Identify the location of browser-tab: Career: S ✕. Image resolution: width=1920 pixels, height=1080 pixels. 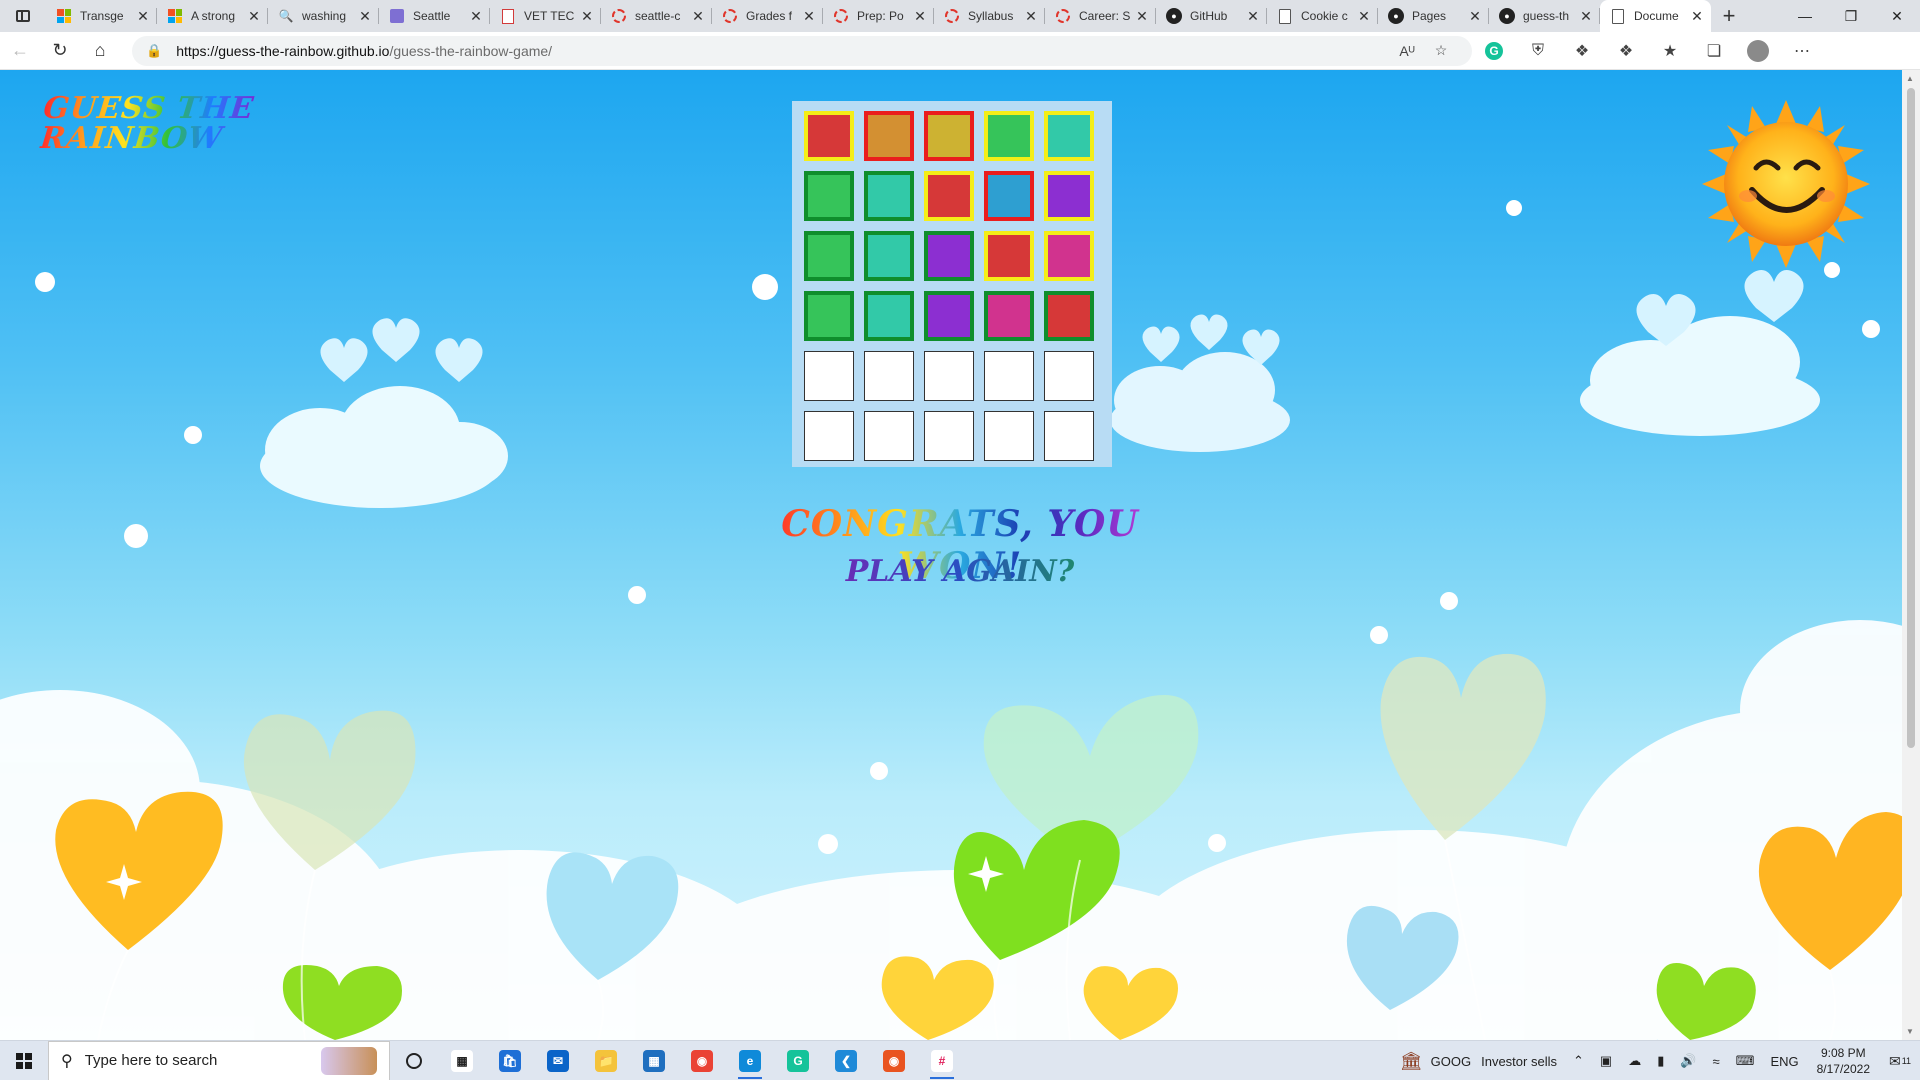
(1100, 16).